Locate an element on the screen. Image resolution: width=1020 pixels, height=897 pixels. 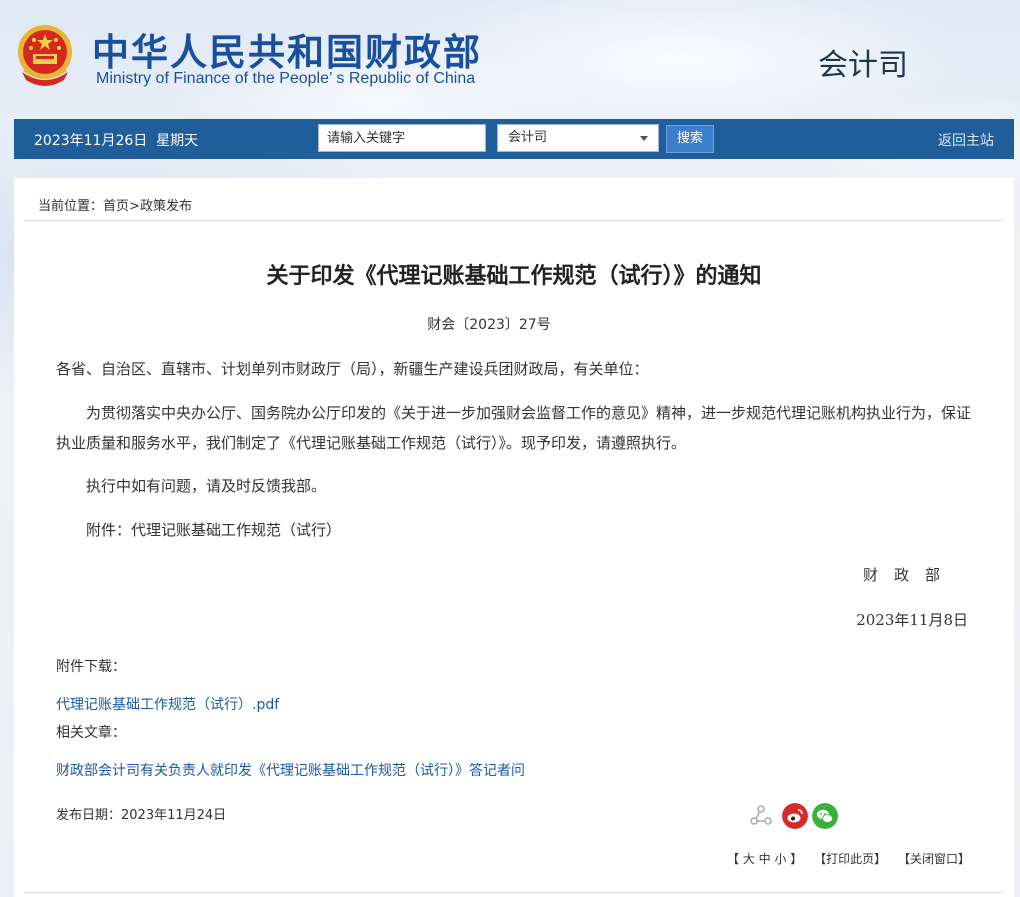
related-article-link: 财政部会计司有关负责人就印发《代理记账基础工作规范（试行）》答记者问 is located at coordinates (290, 770).